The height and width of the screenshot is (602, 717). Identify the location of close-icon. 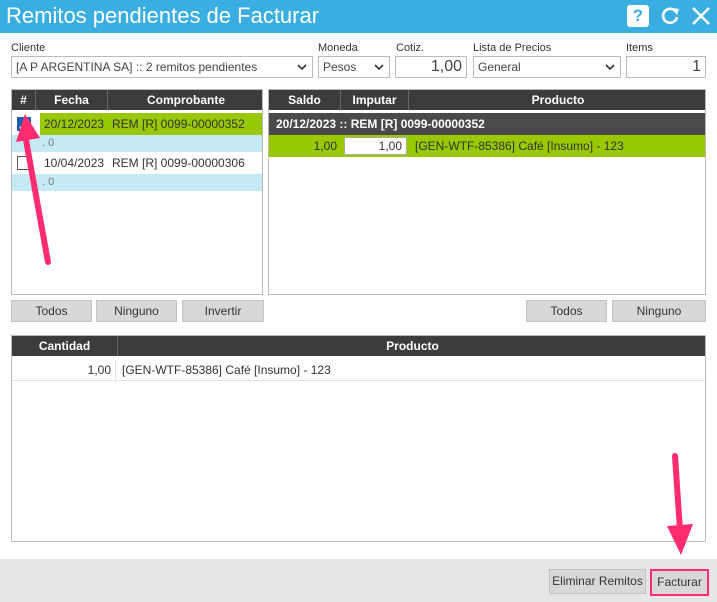
(701, 16).